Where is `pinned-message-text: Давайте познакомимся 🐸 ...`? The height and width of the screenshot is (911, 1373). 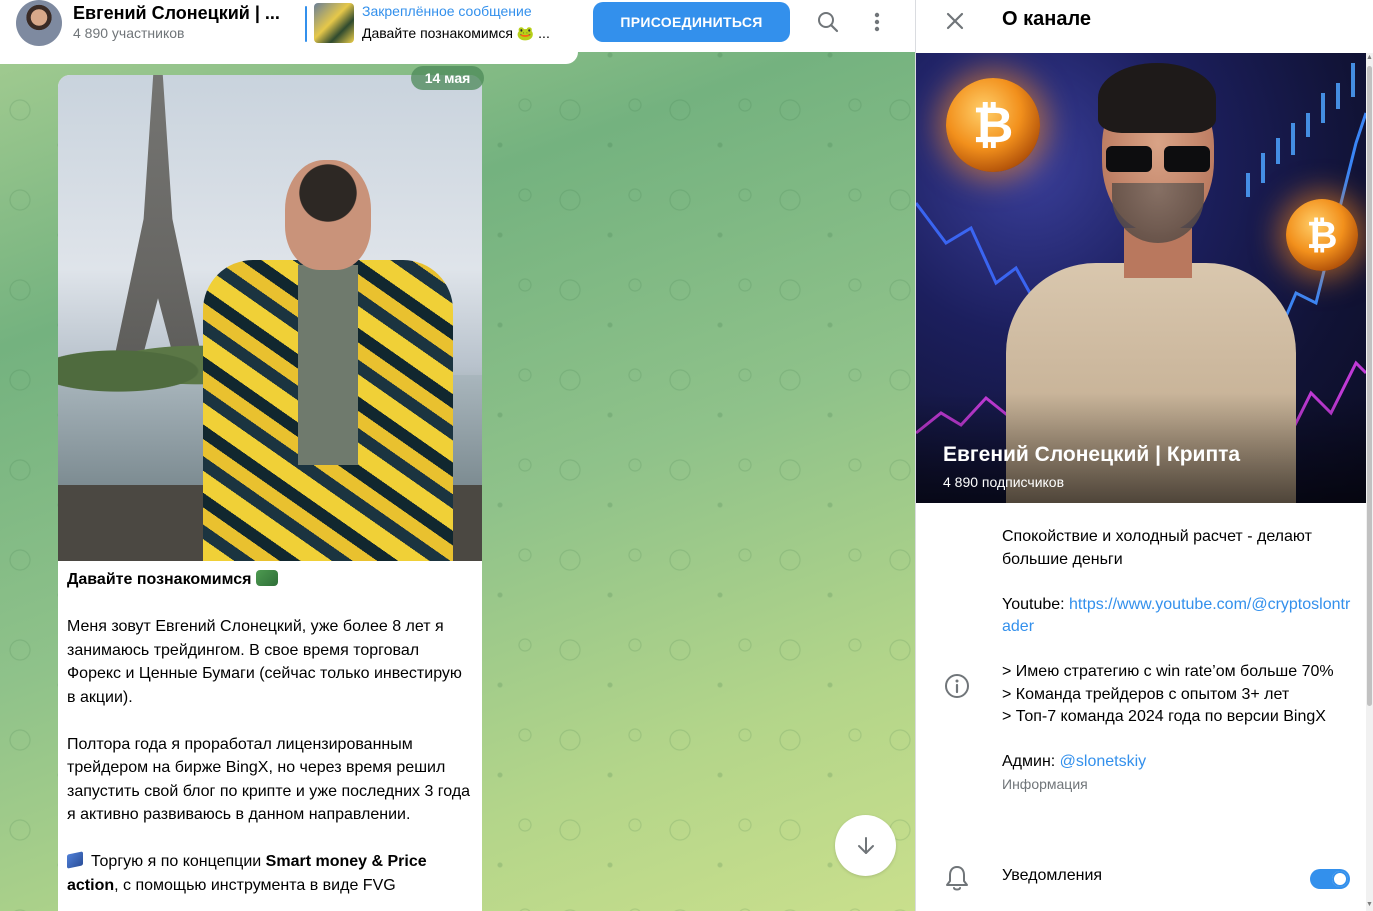 pinned-message-text: Давайте познакомимся 🐸 ... is located at coordinates (456, 33).